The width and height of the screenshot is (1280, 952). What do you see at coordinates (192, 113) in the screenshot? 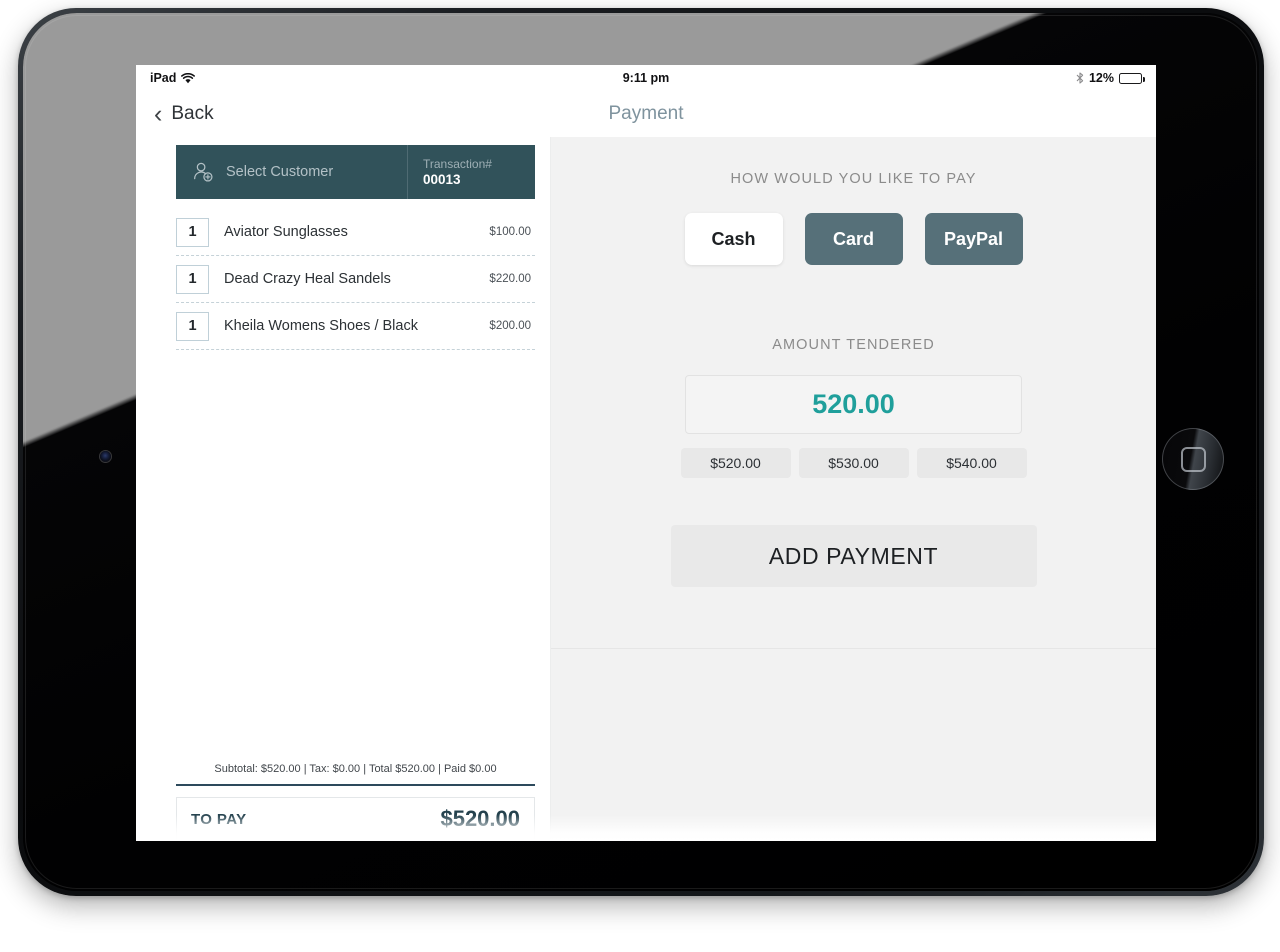
I see `back-button-label: Back` at bounding box center [192, 113].